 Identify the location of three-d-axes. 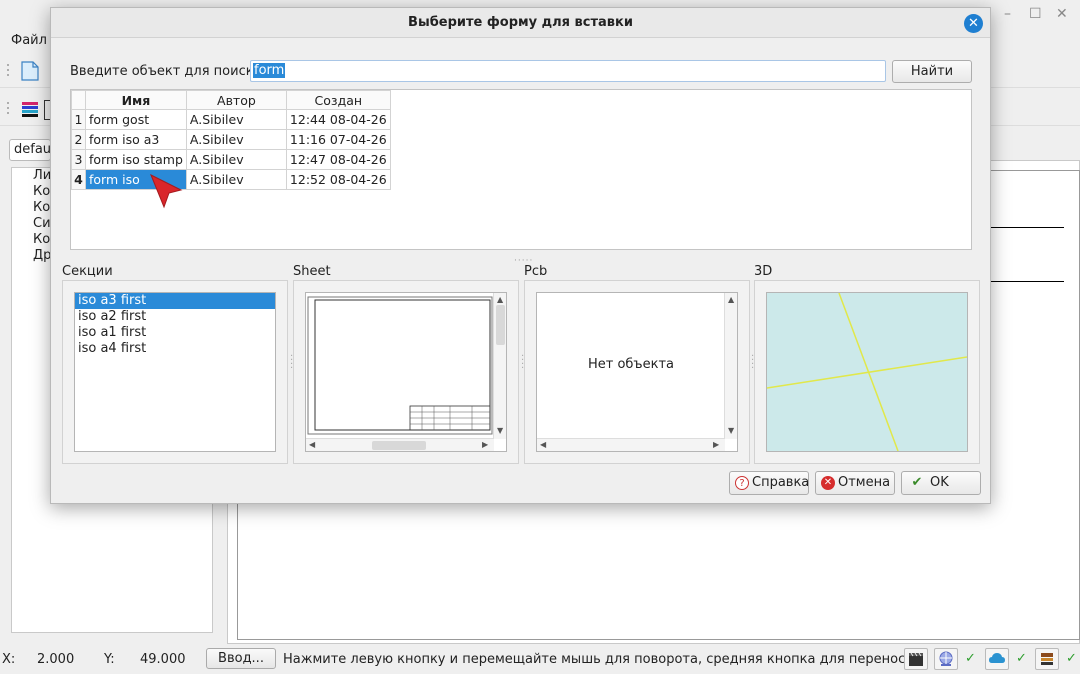
(867, 372).